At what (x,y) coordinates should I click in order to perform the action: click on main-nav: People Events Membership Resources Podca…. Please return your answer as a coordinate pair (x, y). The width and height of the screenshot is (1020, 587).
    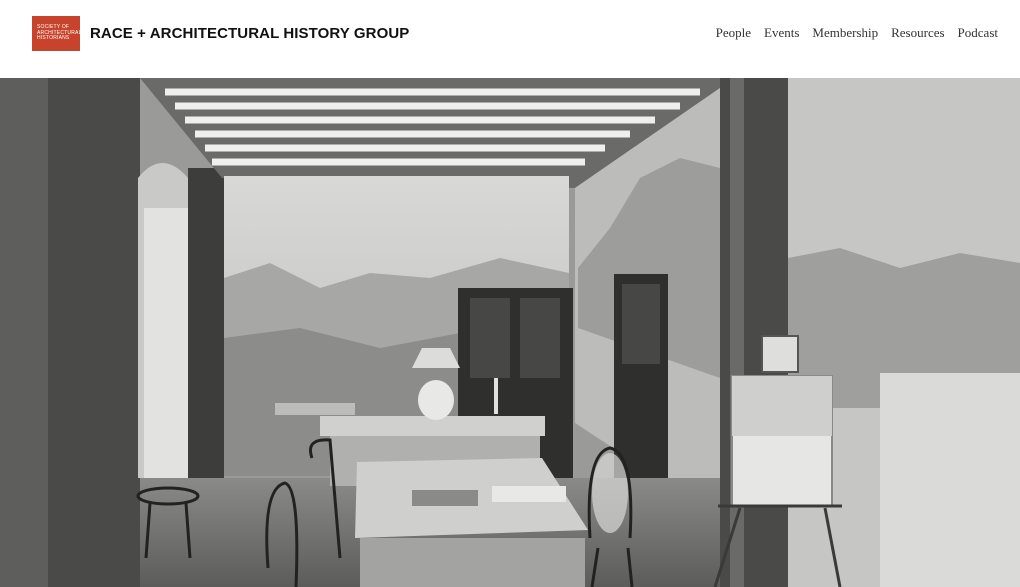
    Looking at the image, I should click on (857, 33).